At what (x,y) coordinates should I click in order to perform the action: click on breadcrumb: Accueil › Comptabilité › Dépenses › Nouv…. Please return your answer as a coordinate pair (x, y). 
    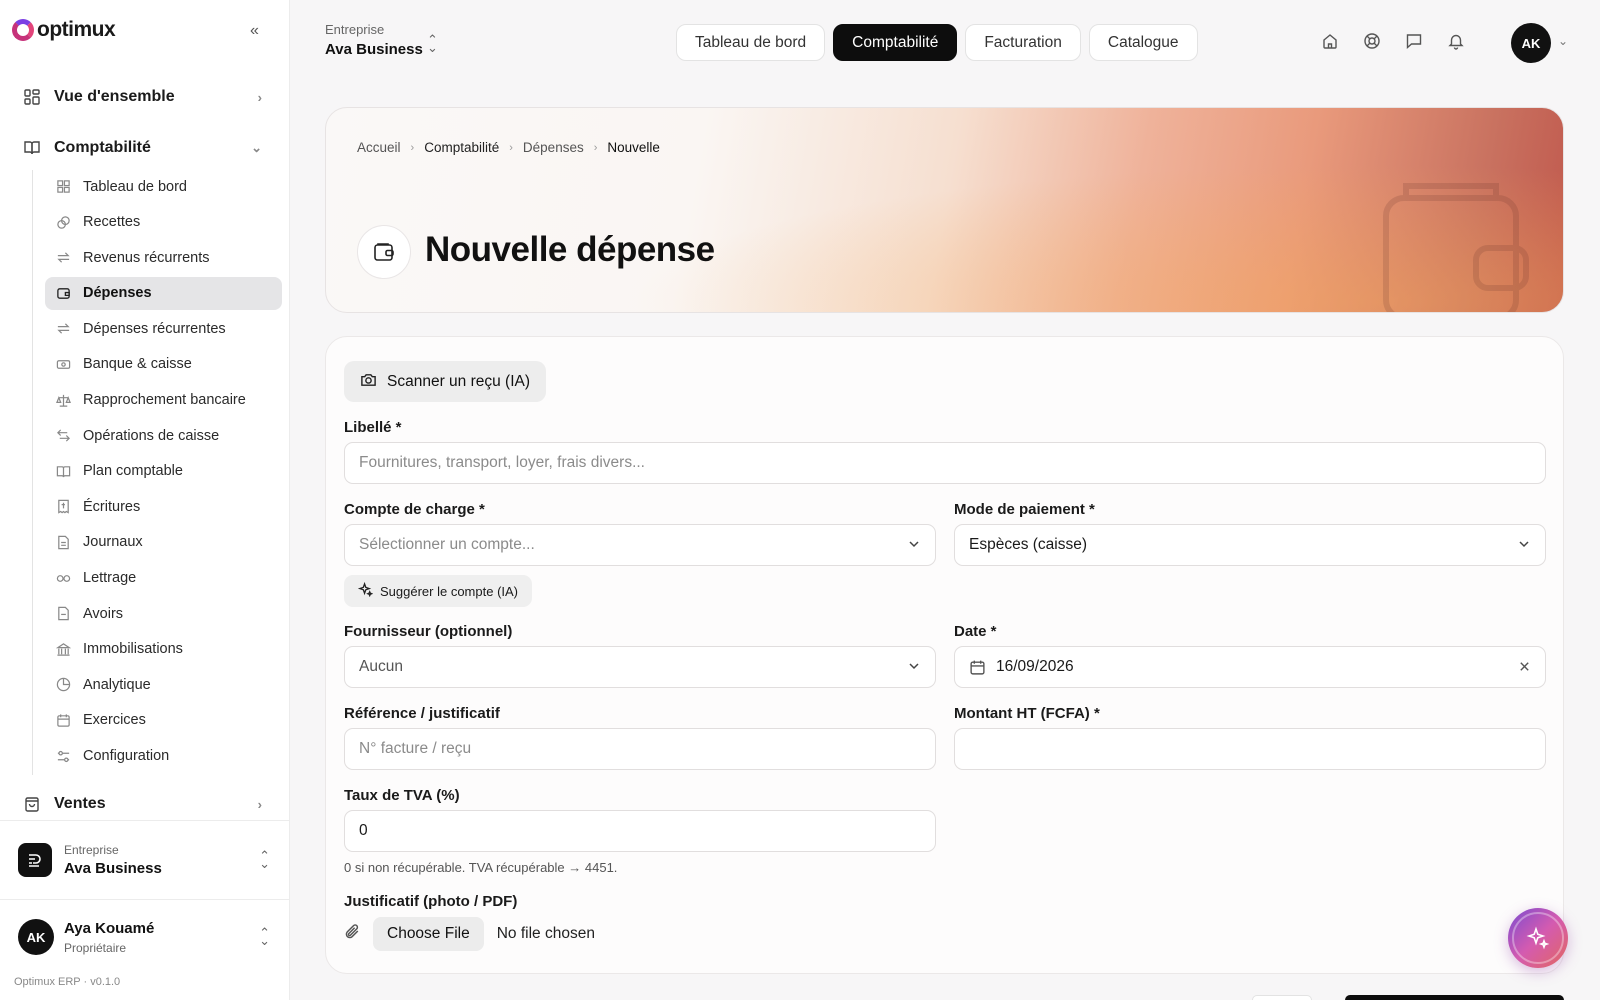
    Looking at the image, I should click on (508, 147).